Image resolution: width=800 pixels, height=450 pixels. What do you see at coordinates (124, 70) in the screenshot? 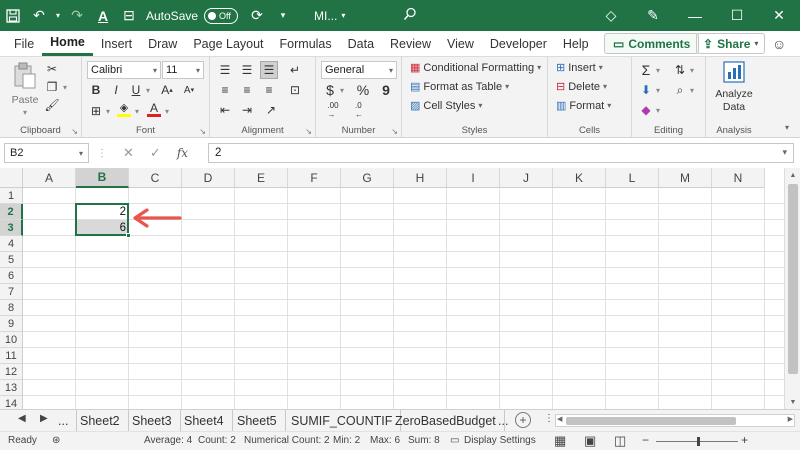
I see `font-name-select: Calibri ▾` at bounding box center [124, 70].